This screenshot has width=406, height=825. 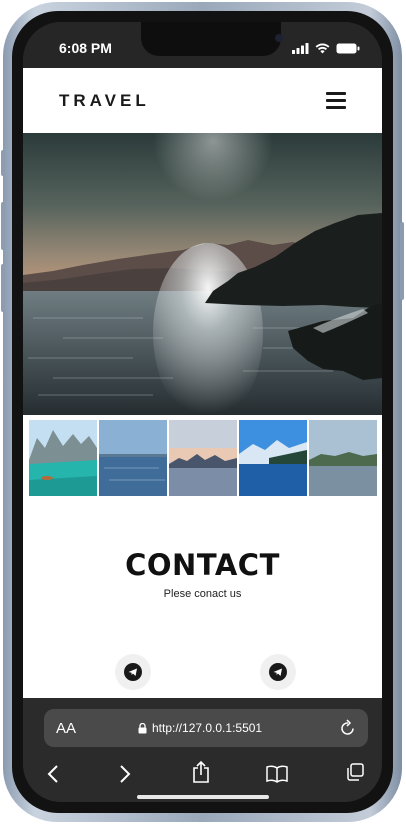 What do you see at coordinates (3, 288) in the screenshot?
I see `volume-down-button` at bounding box center [3, 288].